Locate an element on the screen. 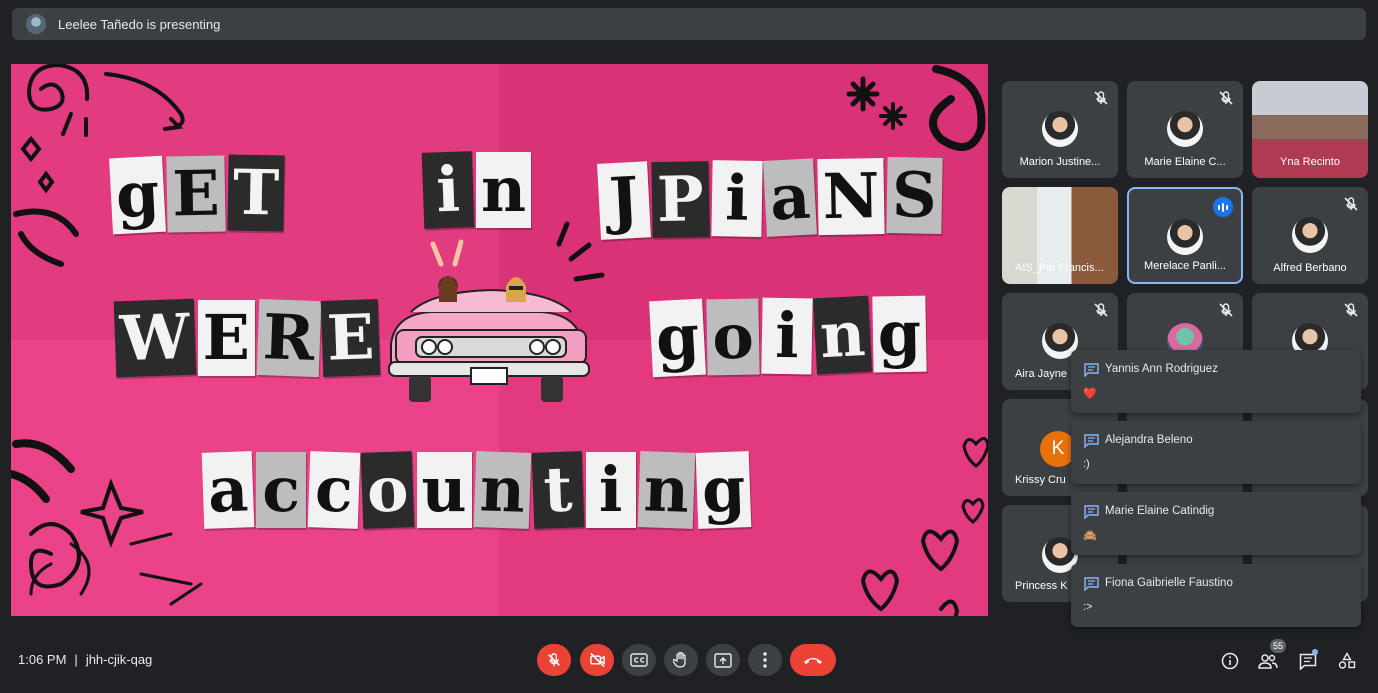 The height and width of the screenshot is (693, 1378). meeting-details-button is located at coordinates (1230, 661).